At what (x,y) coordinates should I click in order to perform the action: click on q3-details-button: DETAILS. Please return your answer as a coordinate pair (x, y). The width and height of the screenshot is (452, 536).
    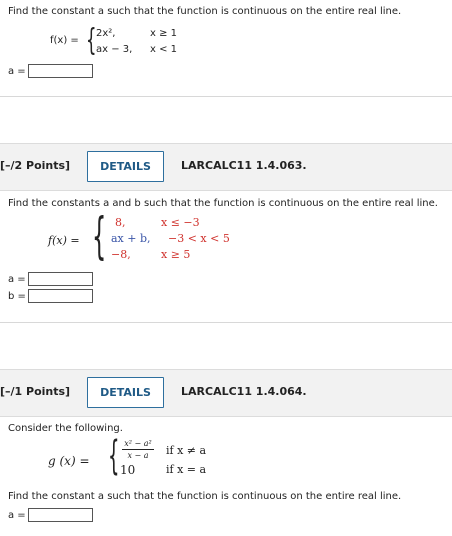
    Looking at the image, I should click on (125, 392).